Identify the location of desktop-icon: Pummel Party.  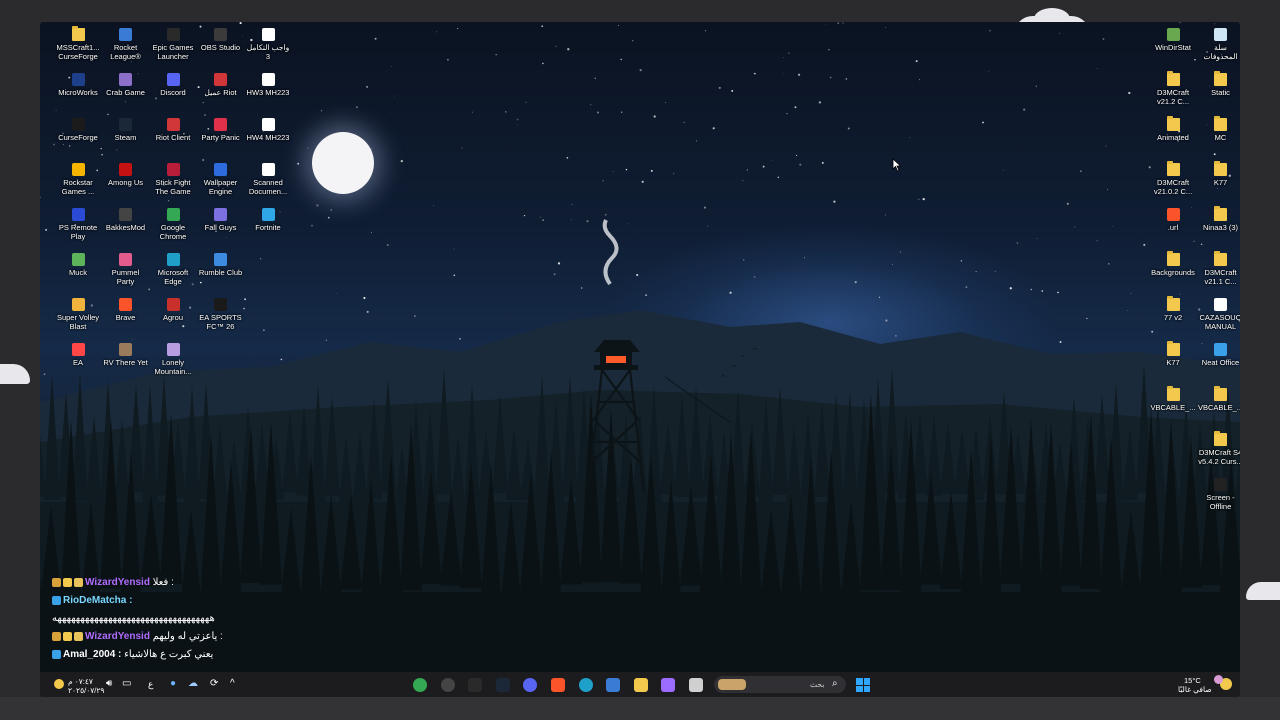
(126, 267).